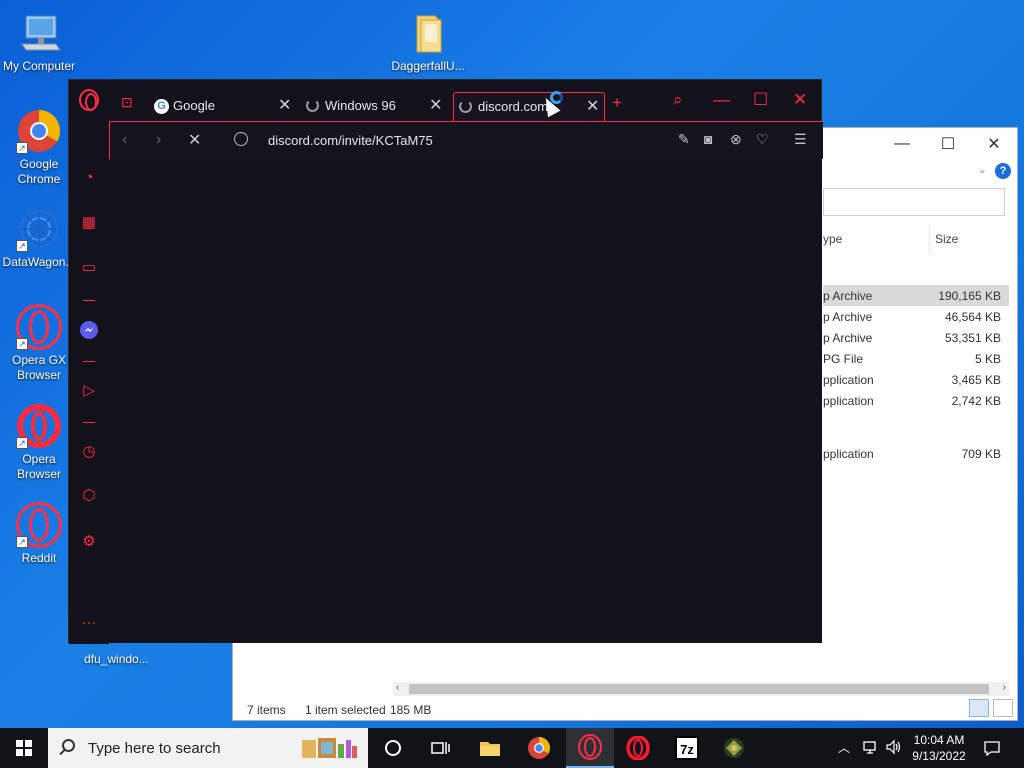 This screenshot has width=1024, height=768. I want to click on file-size: 709 KB, so click(981, 454).